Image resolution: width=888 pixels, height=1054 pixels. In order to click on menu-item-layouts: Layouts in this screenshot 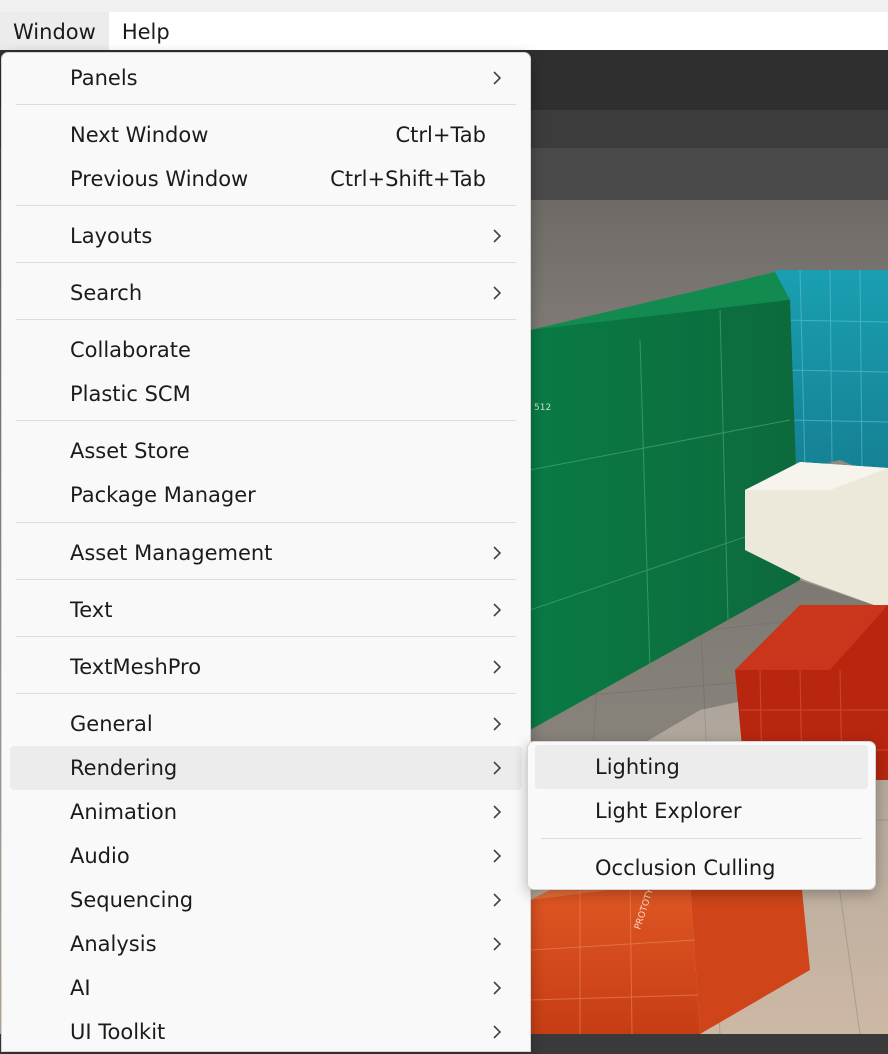, I will do `click(266, 236)`.